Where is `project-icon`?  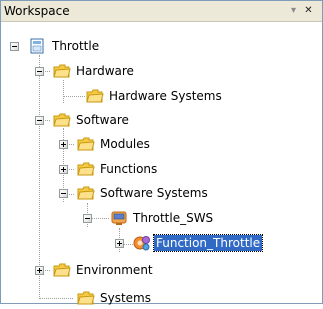 project-icon is located at coordinates (38, 46).